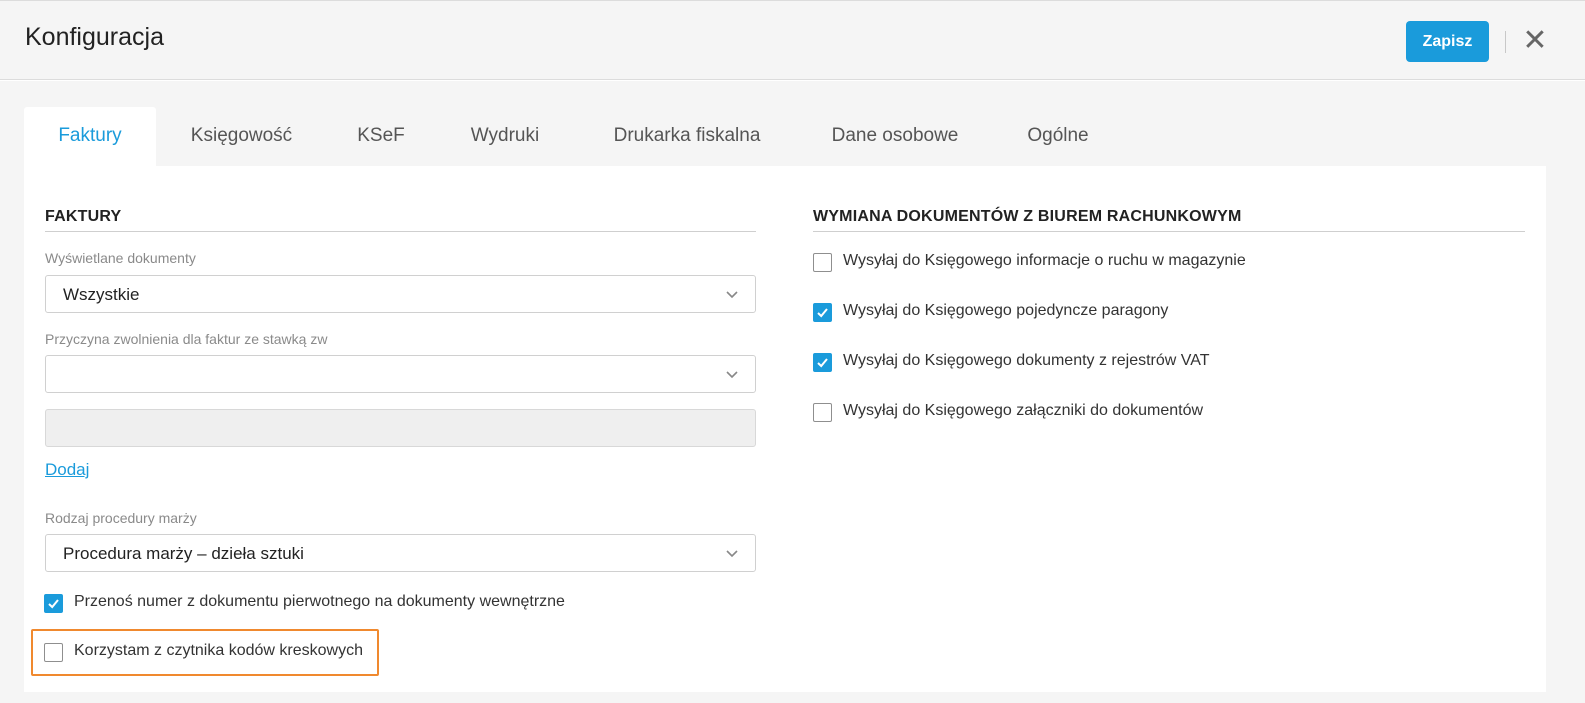 This screenshot has width=1585, height=703. I want to click on exemption-reason-select, so click(400, 374).